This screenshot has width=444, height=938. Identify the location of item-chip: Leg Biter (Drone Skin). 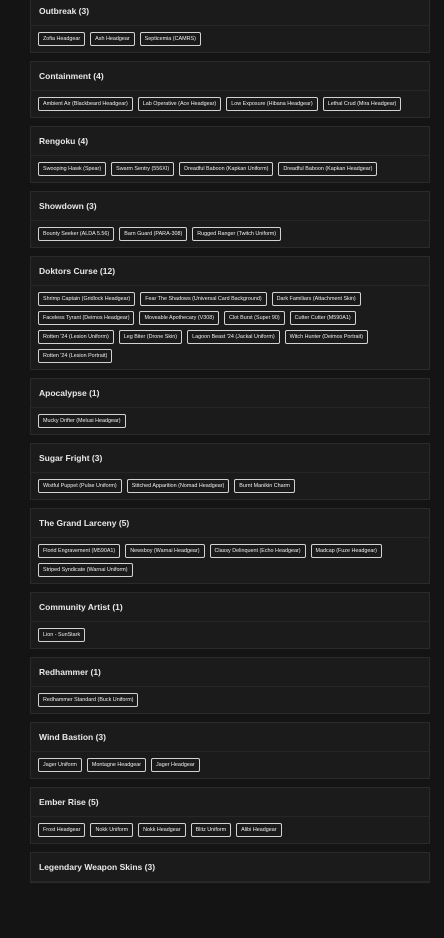
(150, 337).